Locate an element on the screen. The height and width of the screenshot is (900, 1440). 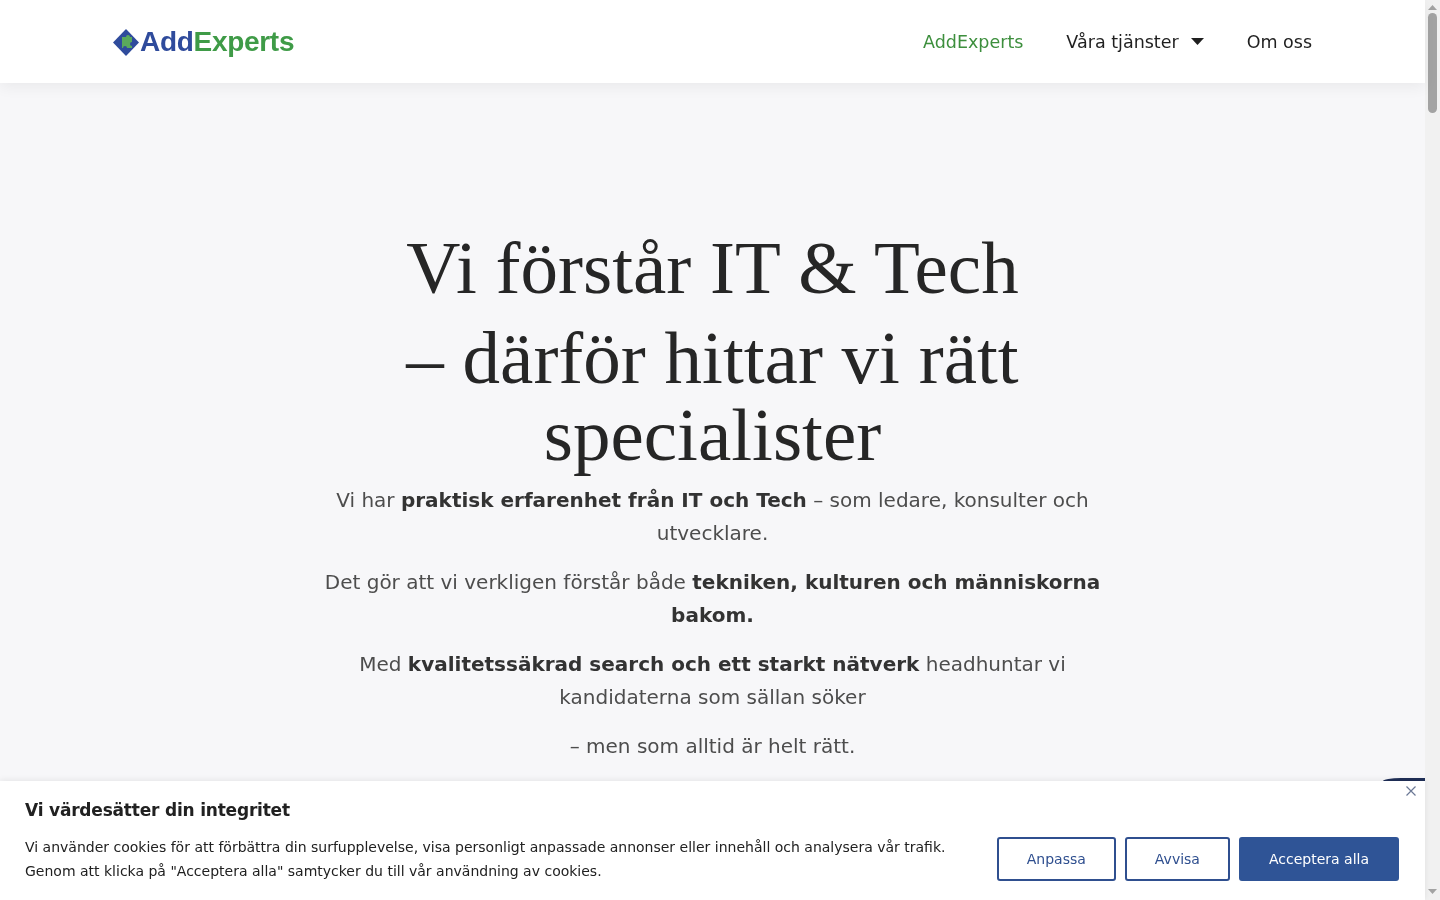
nav-link: Om oss is located at coordinates (1279, 41).